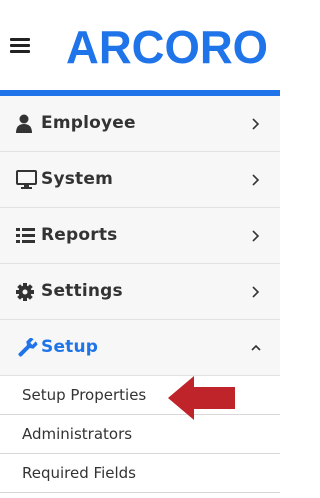 The width and height of the screenshot is (320, 498). What do you see at coordinates (82, 291) in the screenshot?
I see `sidebar-item-label: Settings` at bounding box center [82, 291].